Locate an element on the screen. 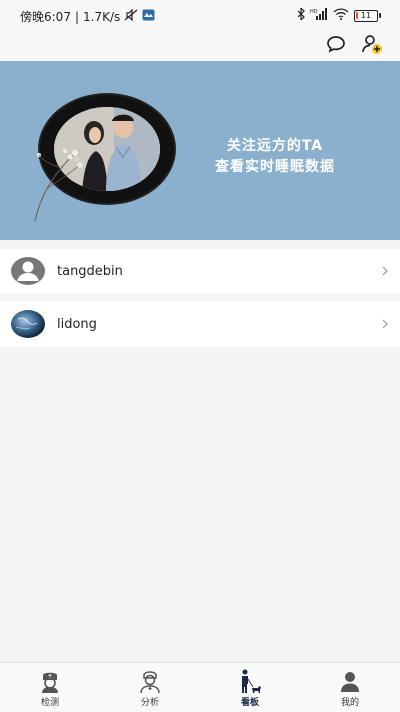  nav-tab-mine: 我的 is located at coordinates (350, 690).